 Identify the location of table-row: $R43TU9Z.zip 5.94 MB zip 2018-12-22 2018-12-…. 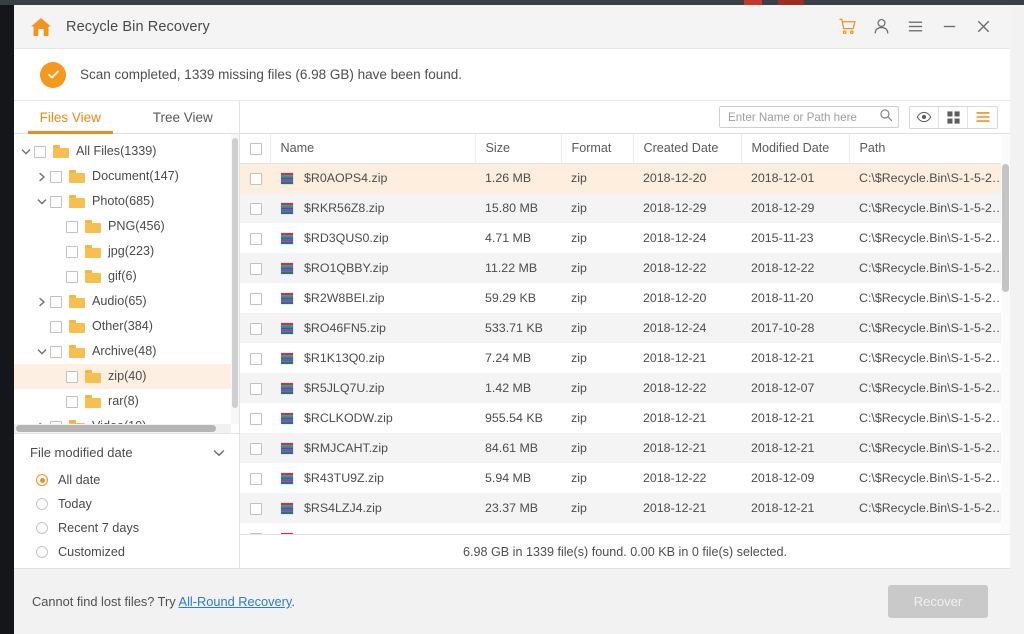
(625, 478).